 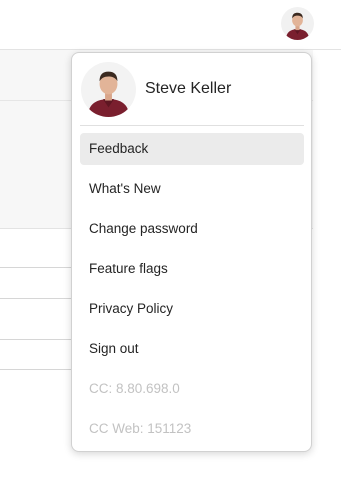 I want to click on user-avatar-icon, so click(x=297, y=23).